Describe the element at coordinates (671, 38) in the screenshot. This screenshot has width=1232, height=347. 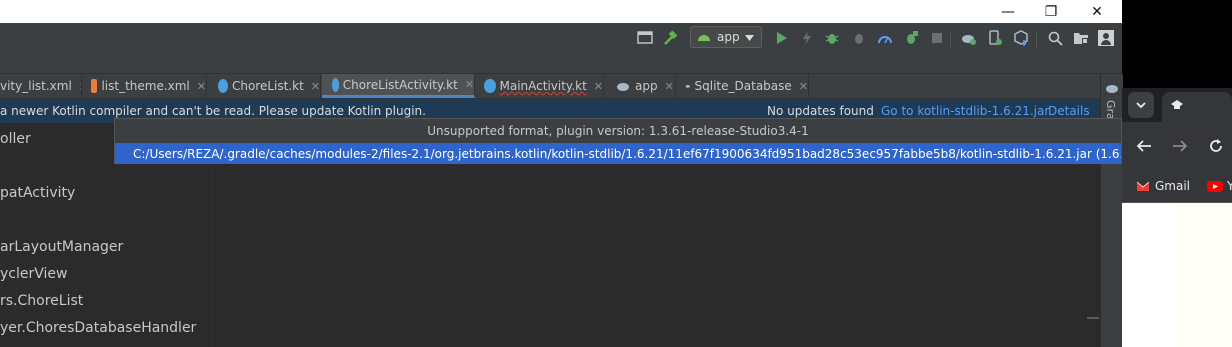
I see `build-hammer-icon` at that location.